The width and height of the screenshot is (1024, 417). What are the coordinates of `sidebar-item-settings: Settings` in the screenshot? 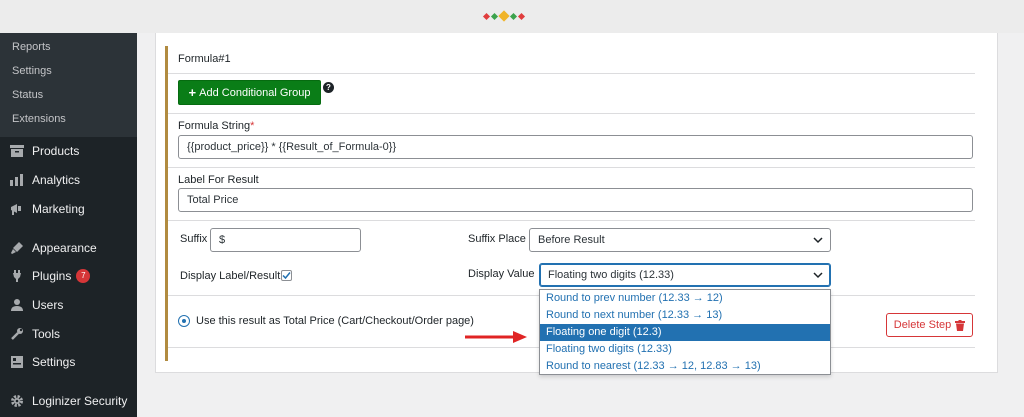 It's located at (68, 362).